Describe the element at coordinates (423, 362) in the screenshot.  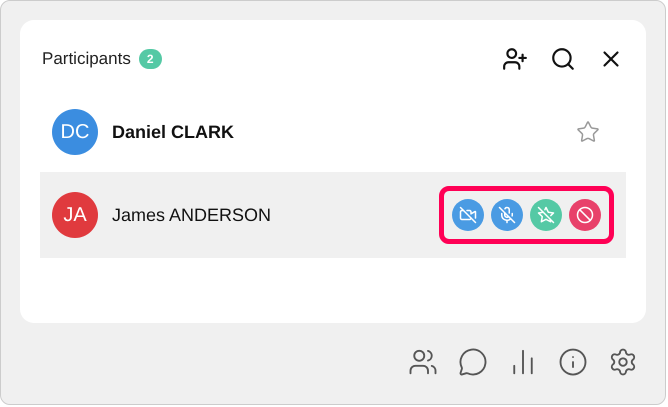
I see `users-icon` at that location.